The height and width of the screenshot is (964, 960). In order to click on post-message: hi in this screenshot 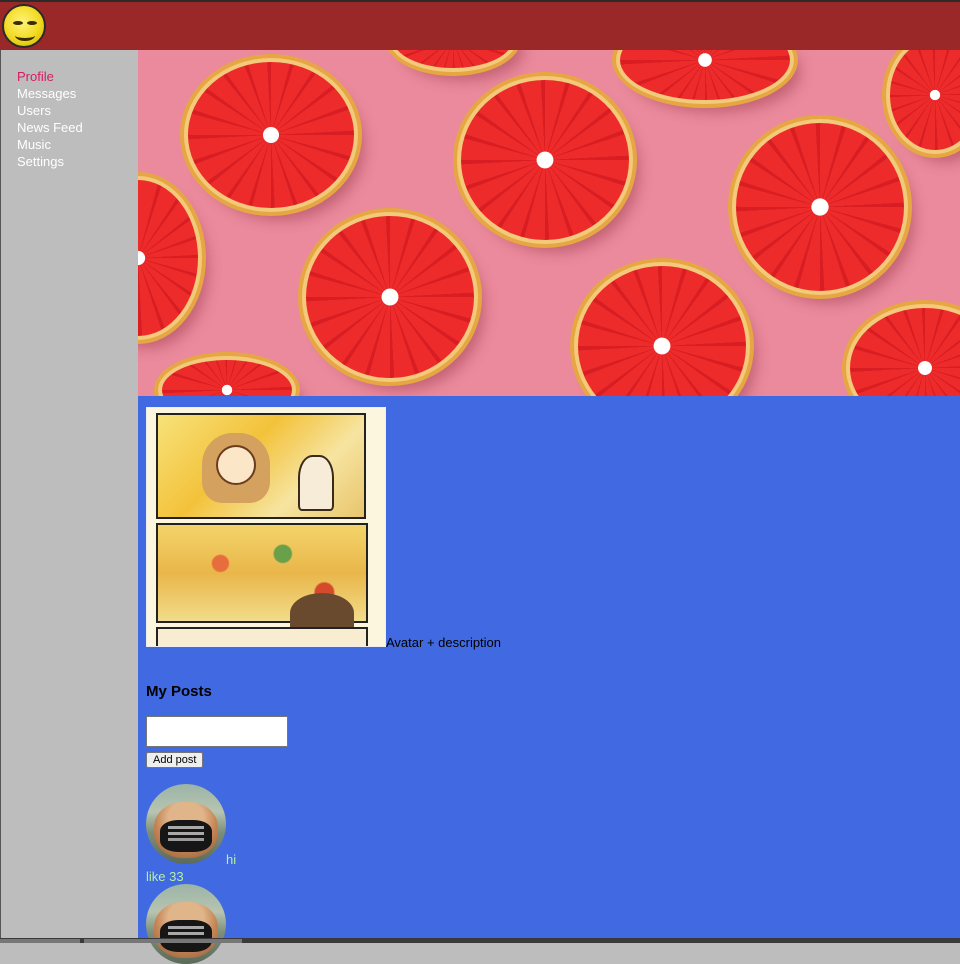, I will do `click(231, 859)`.